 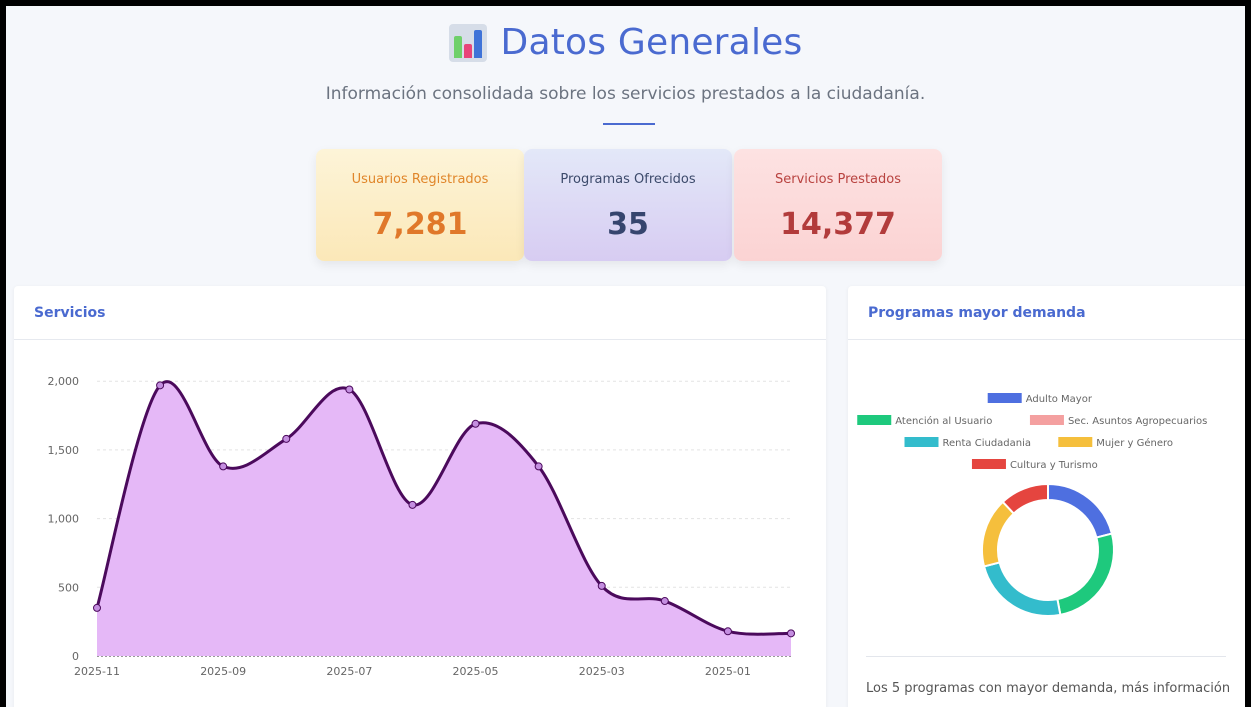 I want to click on programs-panel-header: Programas mayor demanda, so click(x=1046, y=313).